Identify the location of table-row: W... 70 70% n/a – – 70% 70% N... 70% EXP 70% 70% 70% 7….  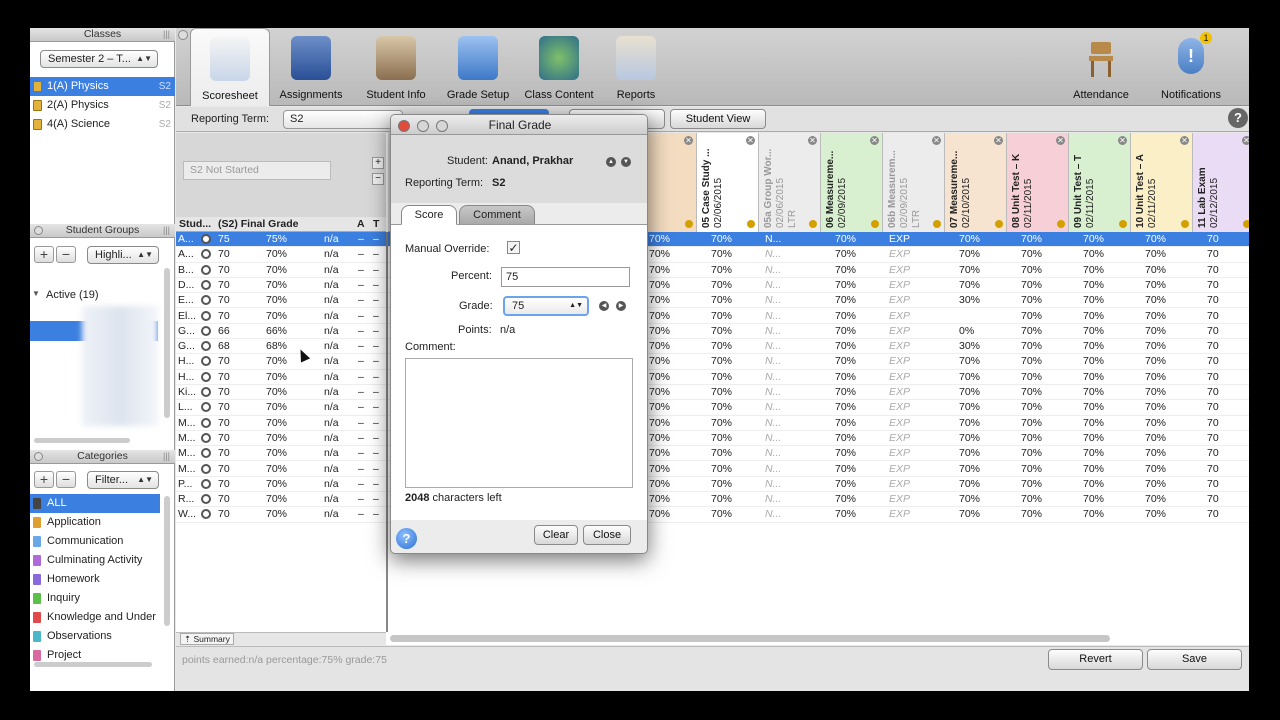
(712, 515).